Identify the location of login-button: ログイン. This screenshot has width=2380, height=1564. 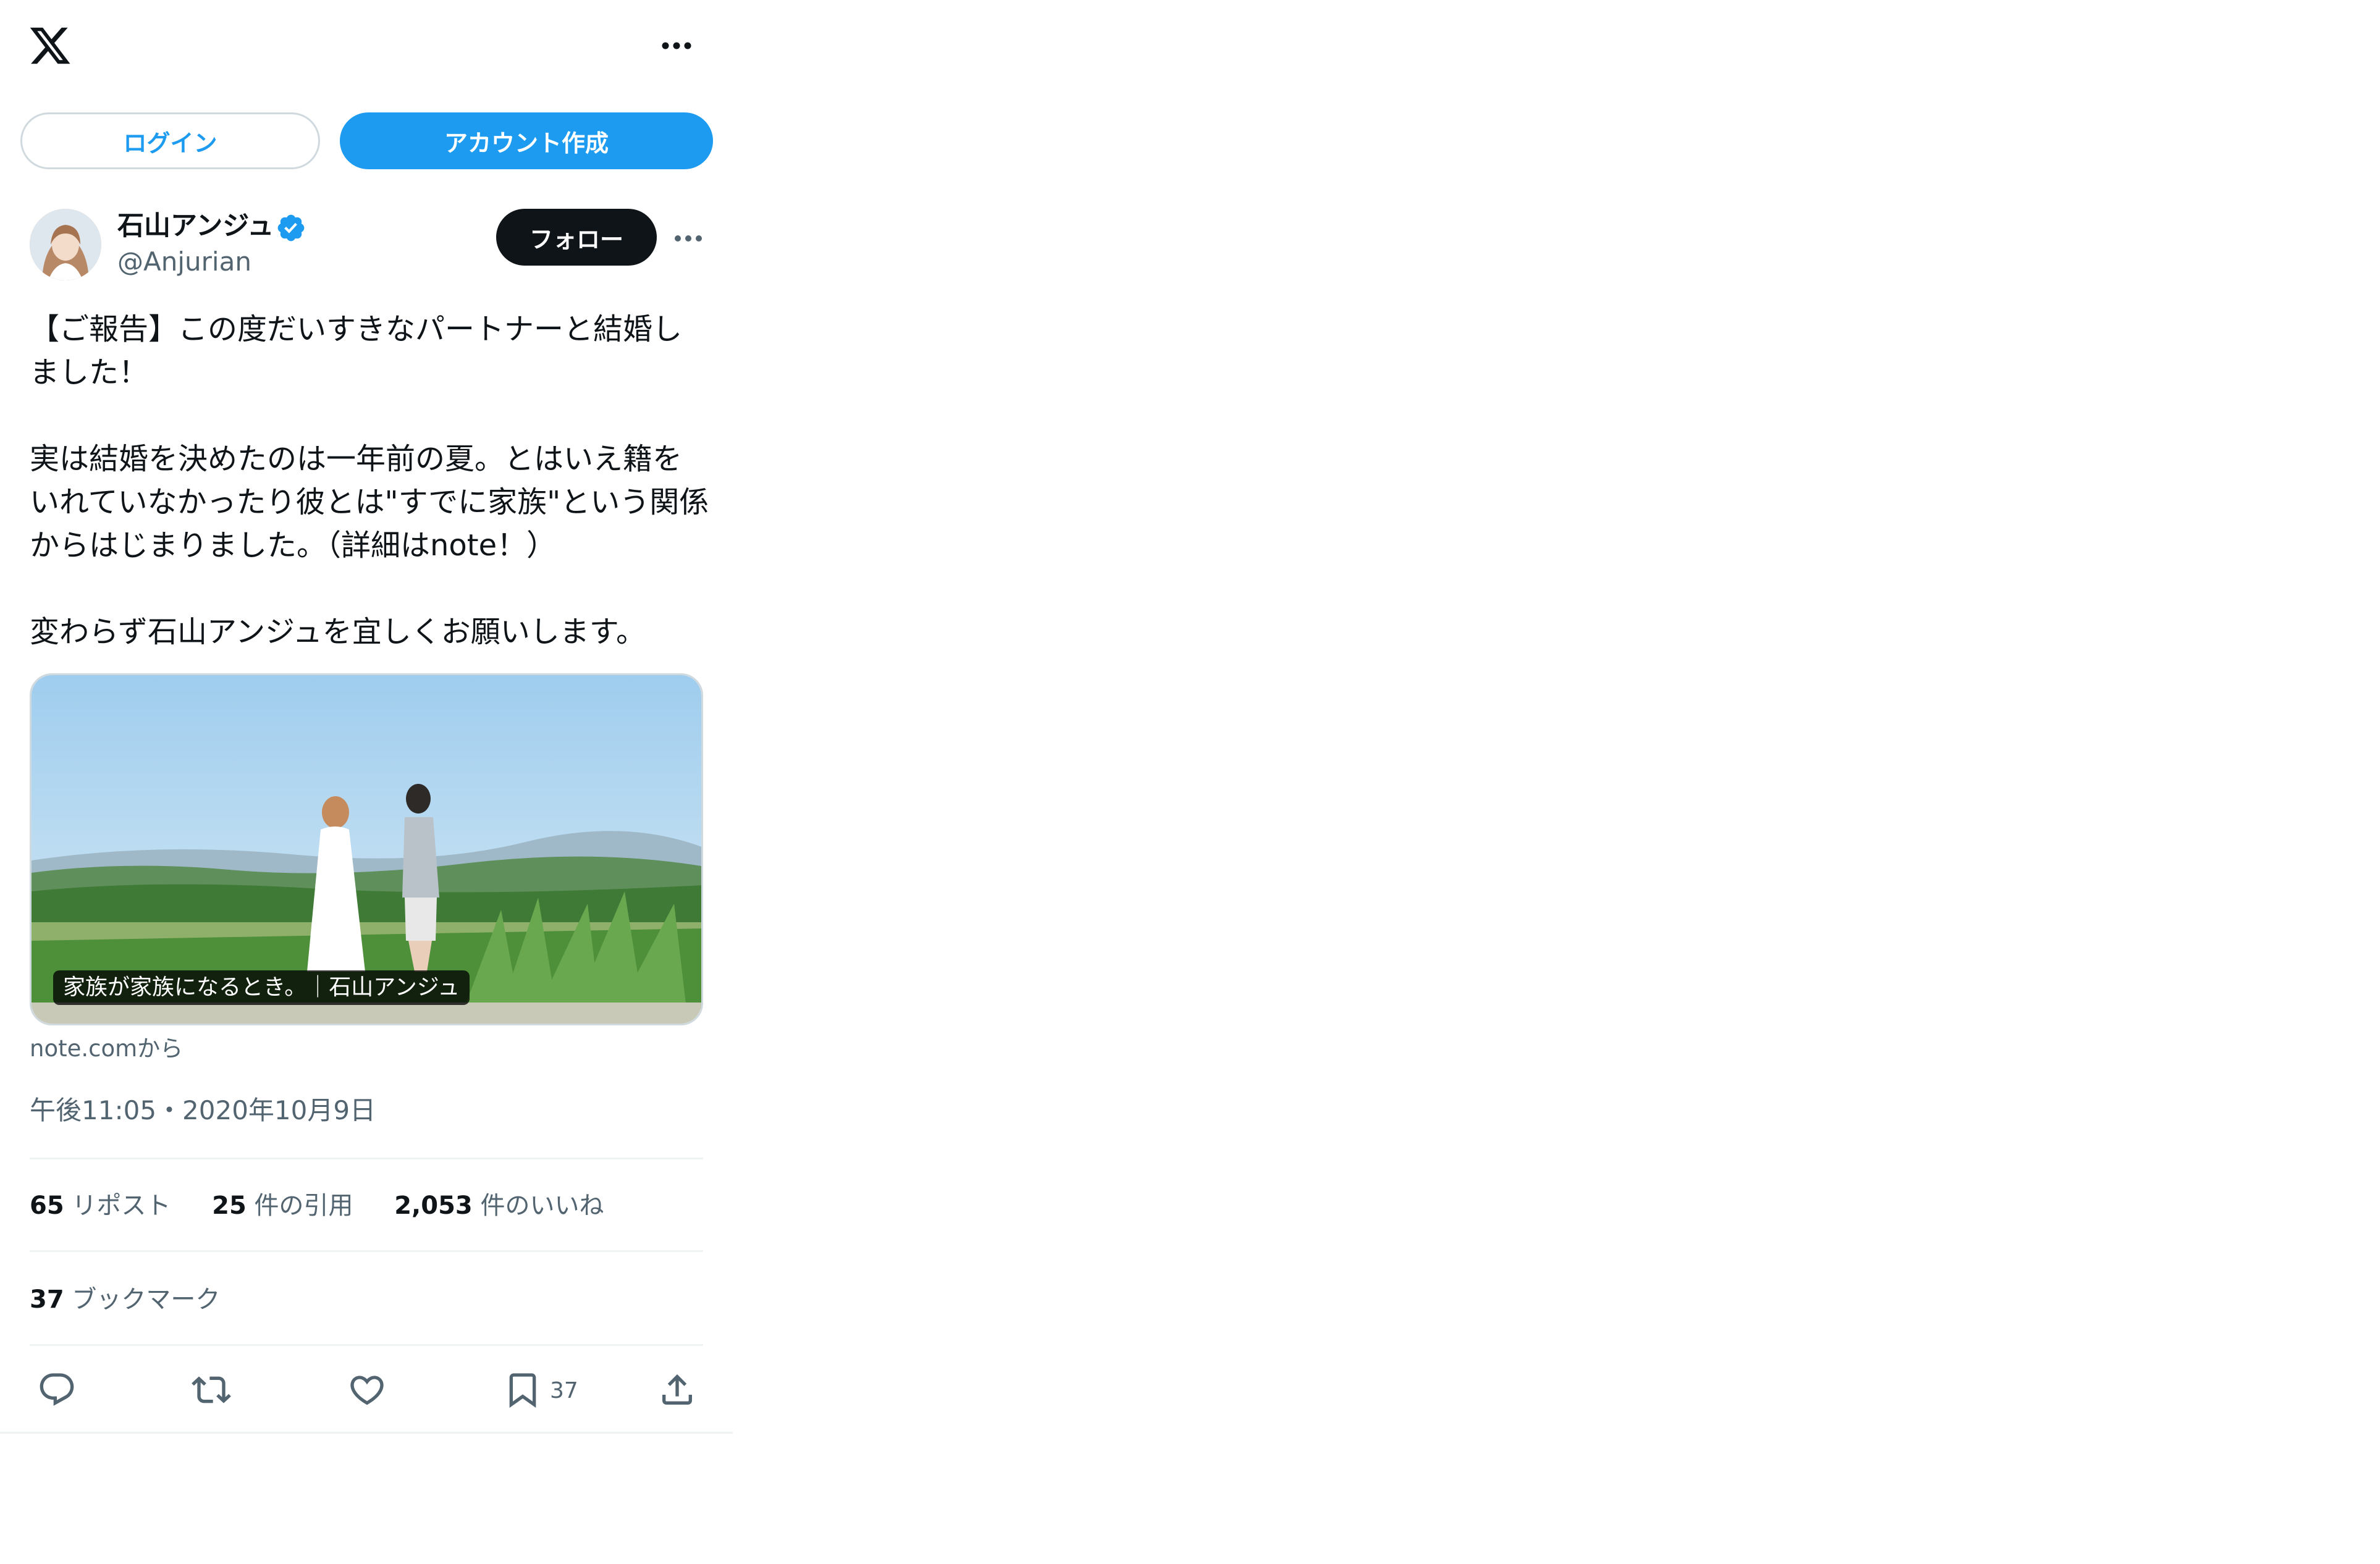
(170, 140).